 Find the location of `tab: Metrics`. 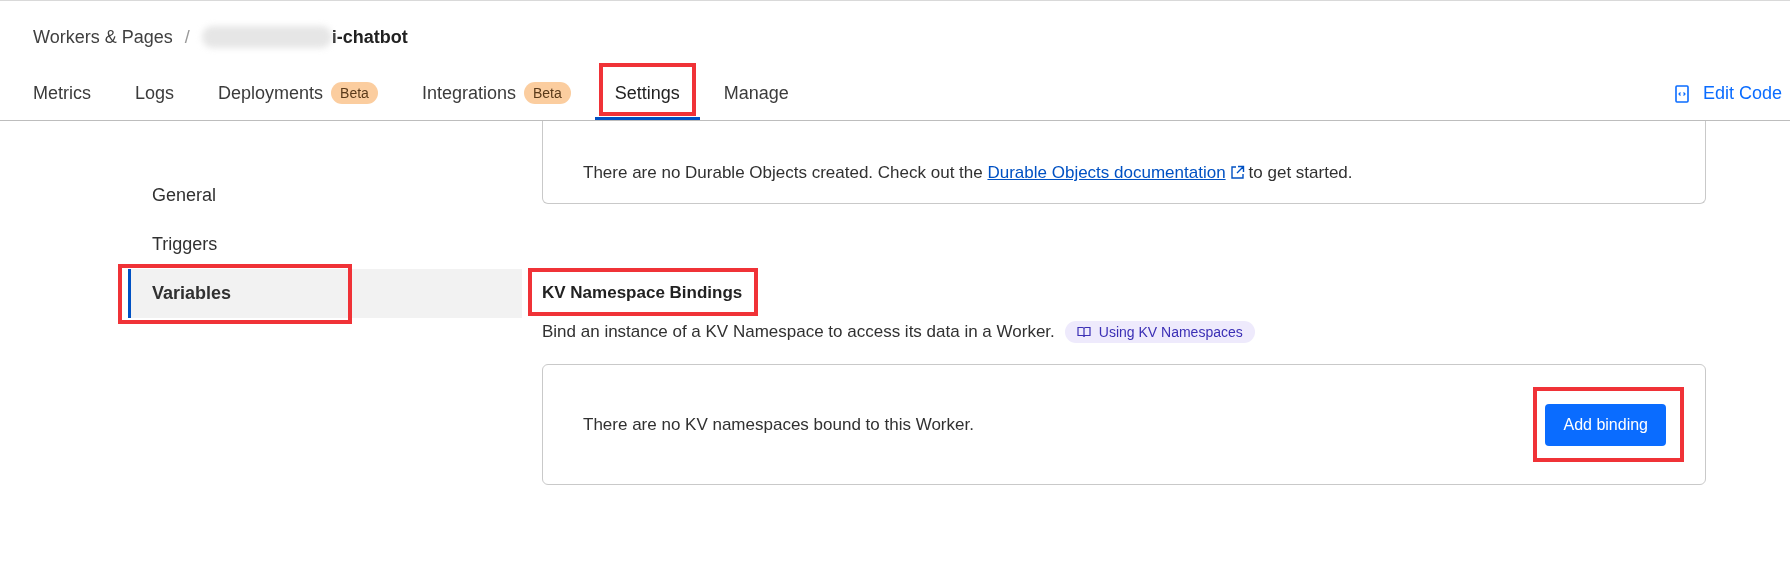

tab: Metrics is located at coordinates (72, 96).